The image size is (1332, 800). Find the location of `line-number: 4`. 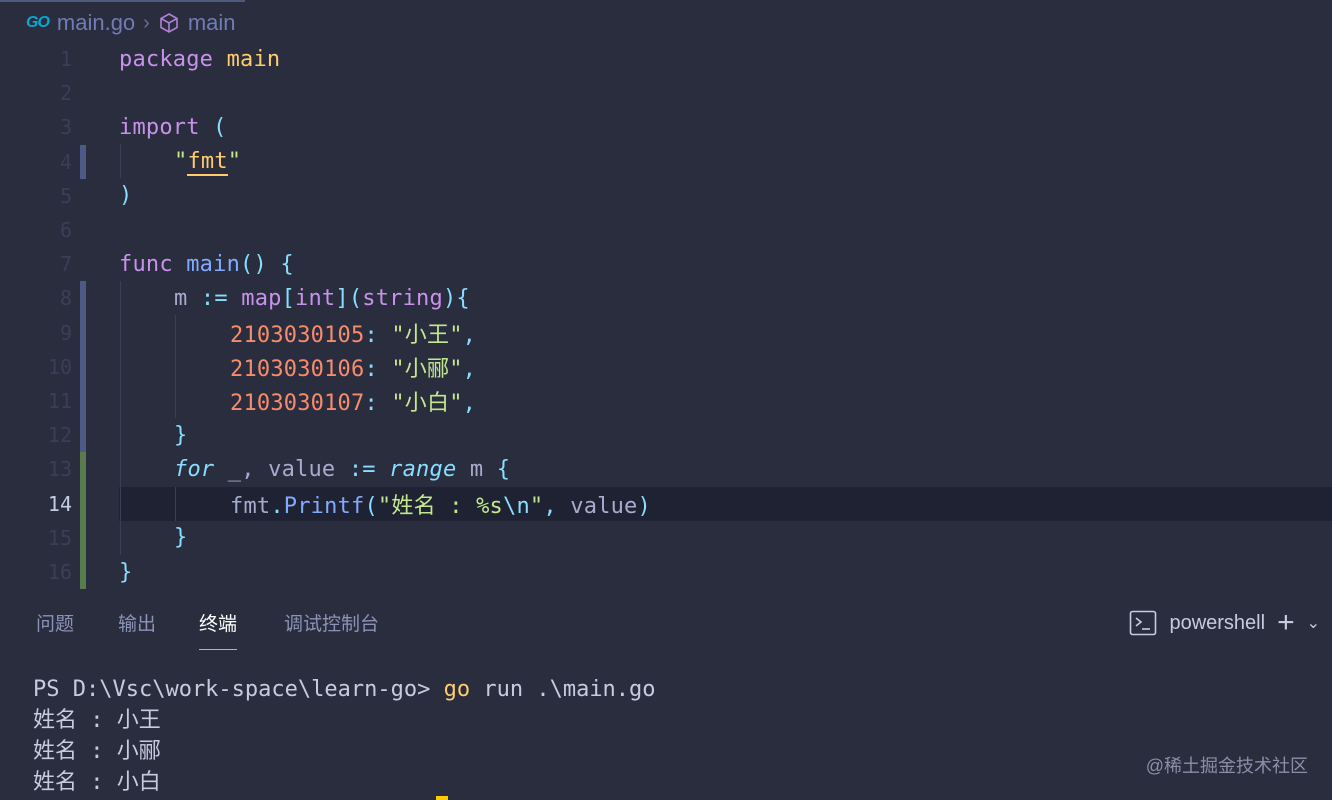

line-number: 4 is located at coordinates (65, 161).